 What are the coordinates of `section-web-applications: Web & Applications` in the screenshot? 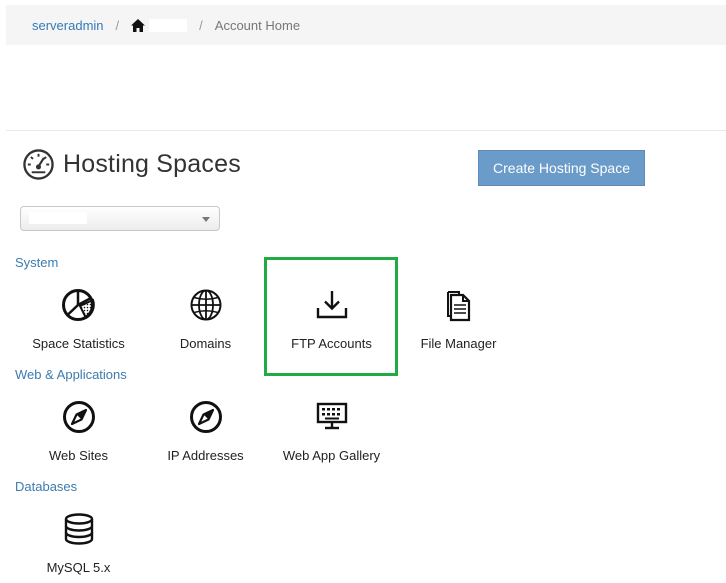 It's located at (71, 374).